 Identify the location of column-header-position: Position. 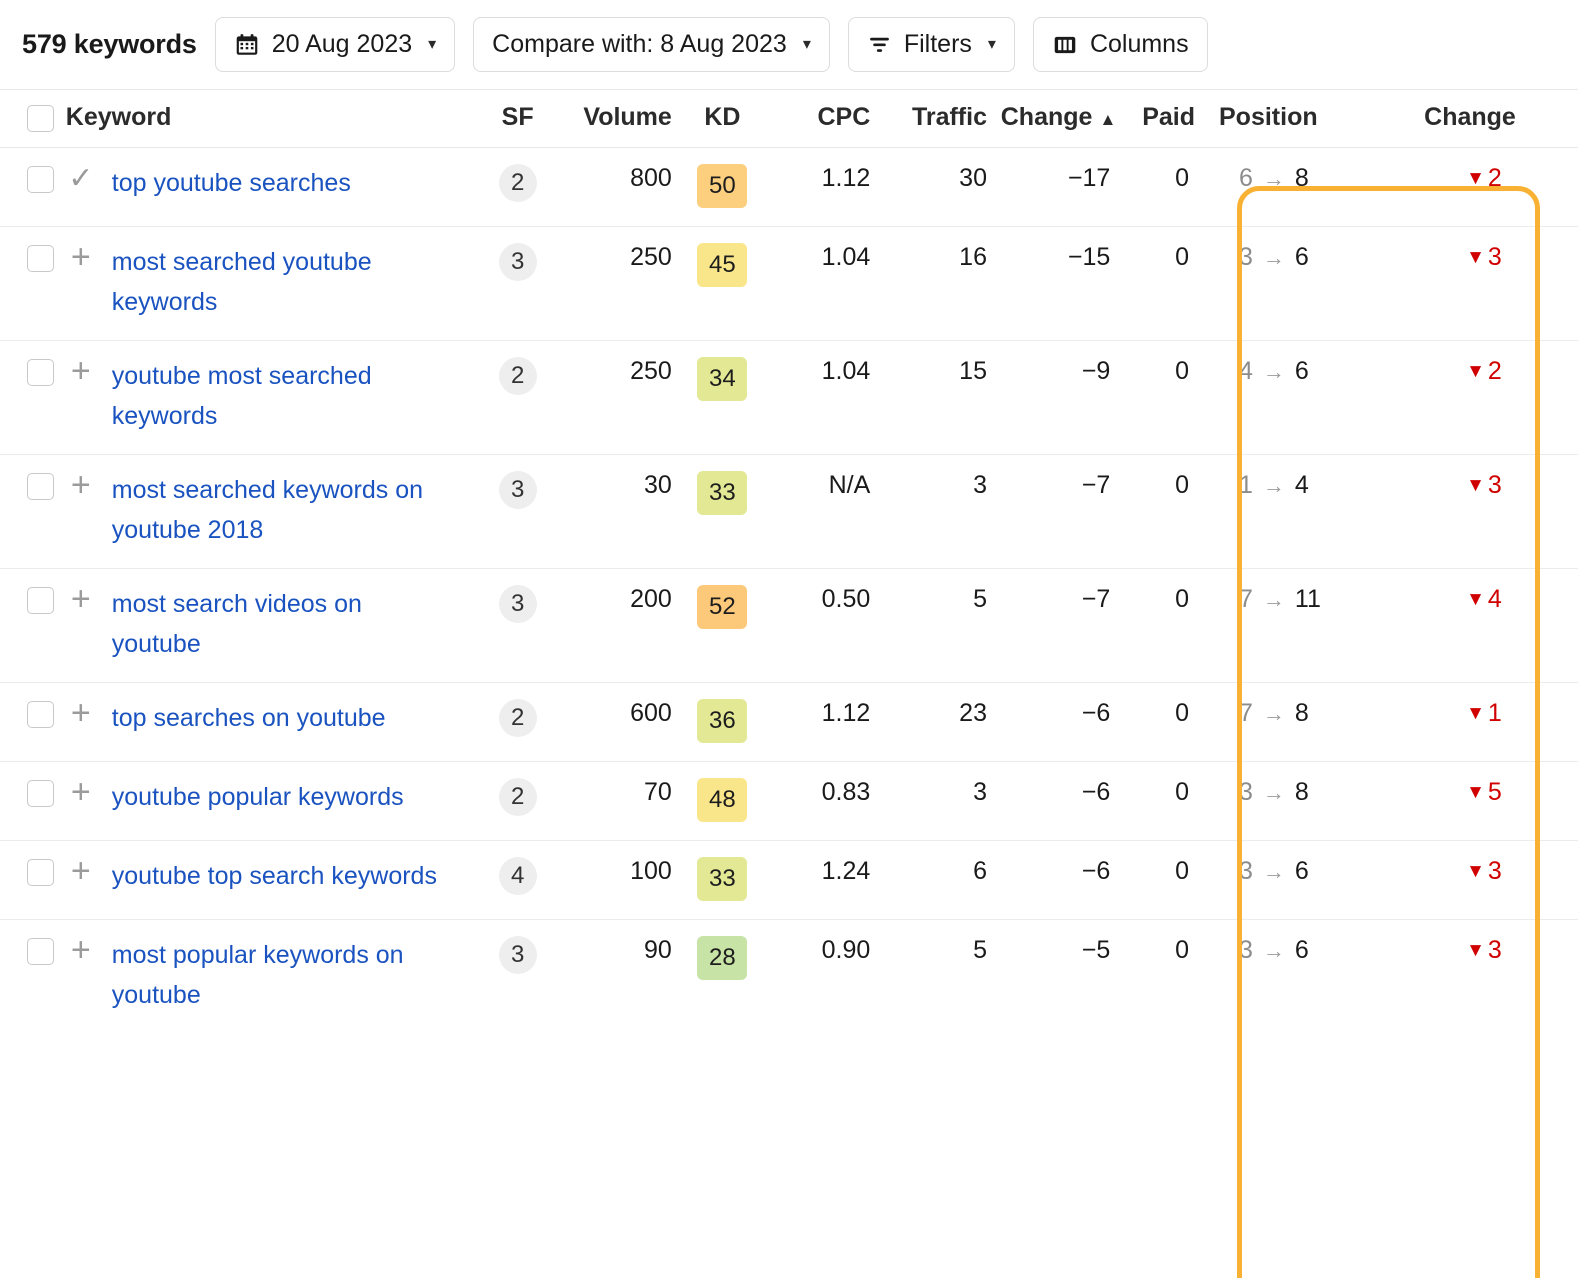
(1290, 118).